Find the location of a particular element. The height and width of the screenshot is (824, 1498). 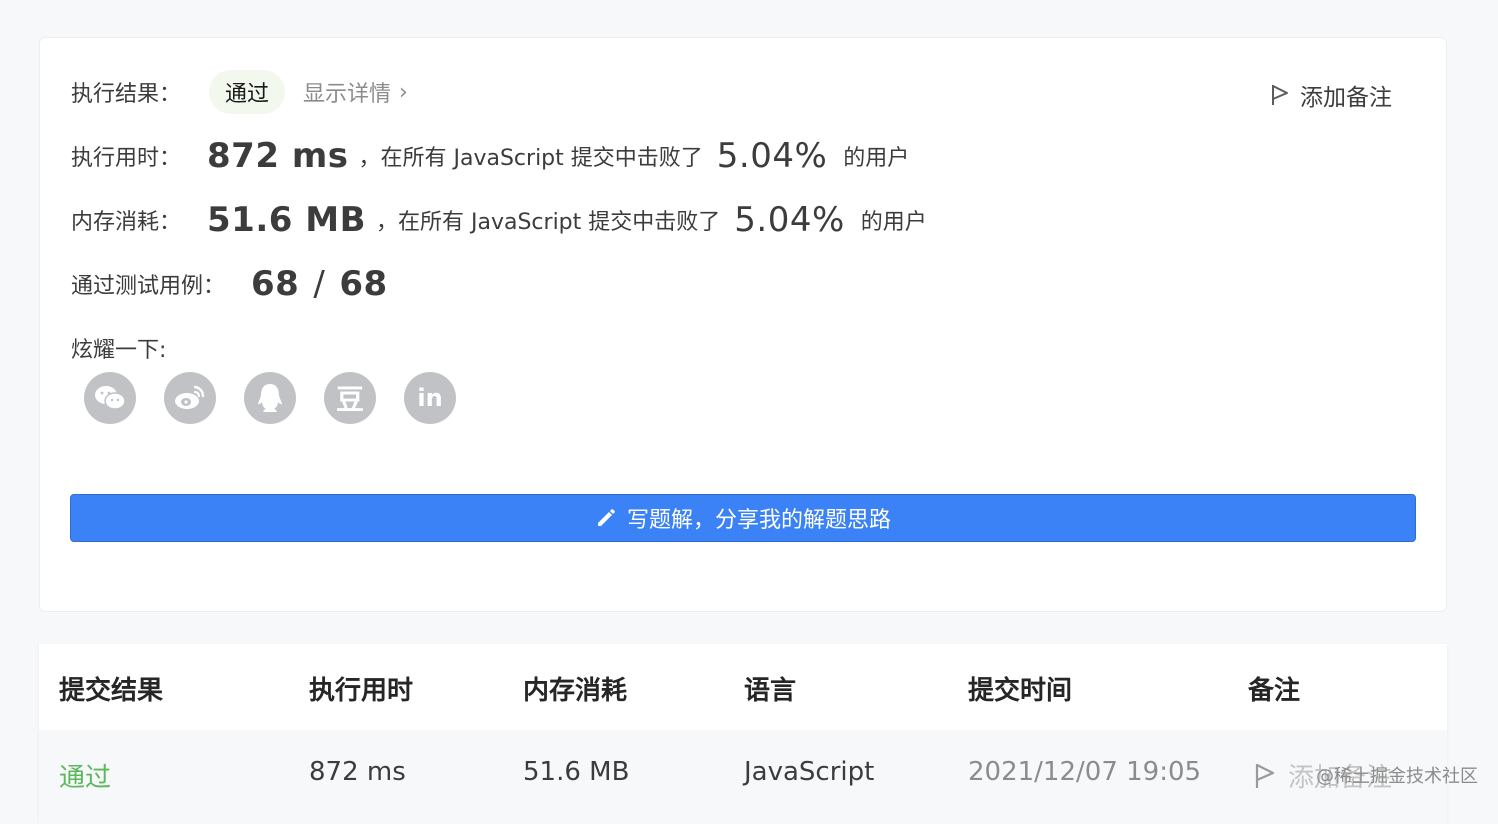

add-note-button: 添加备注 is located at coordinates (1331, 95).